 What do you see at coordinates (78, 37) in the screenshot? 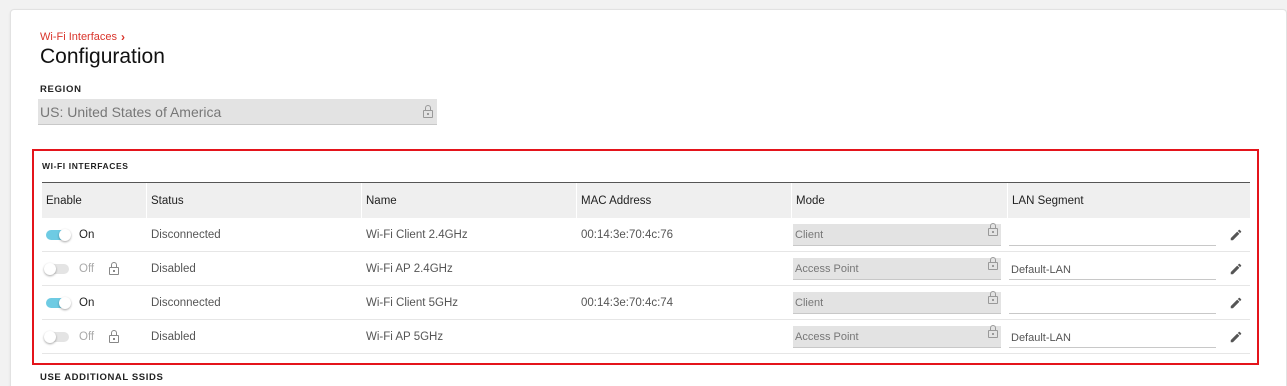
I see `breadcrumb-link: Wi-Fi Interfaces` at bounding box center [78, 37].